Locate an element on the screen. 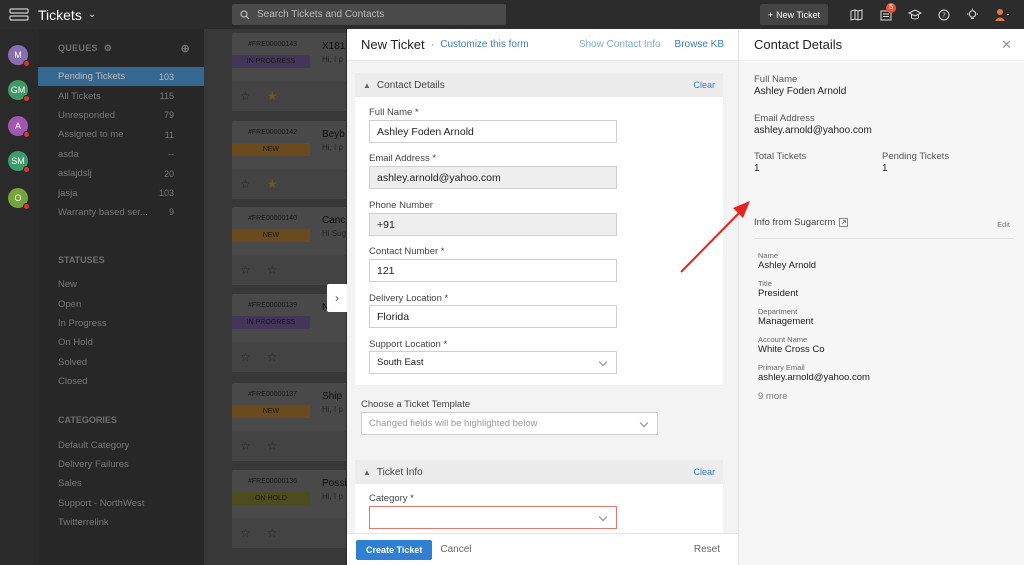 The image size is (1024, 565). crm-field-value: ashley.arnold@yahoo.com is located at coordinates (814, 377).